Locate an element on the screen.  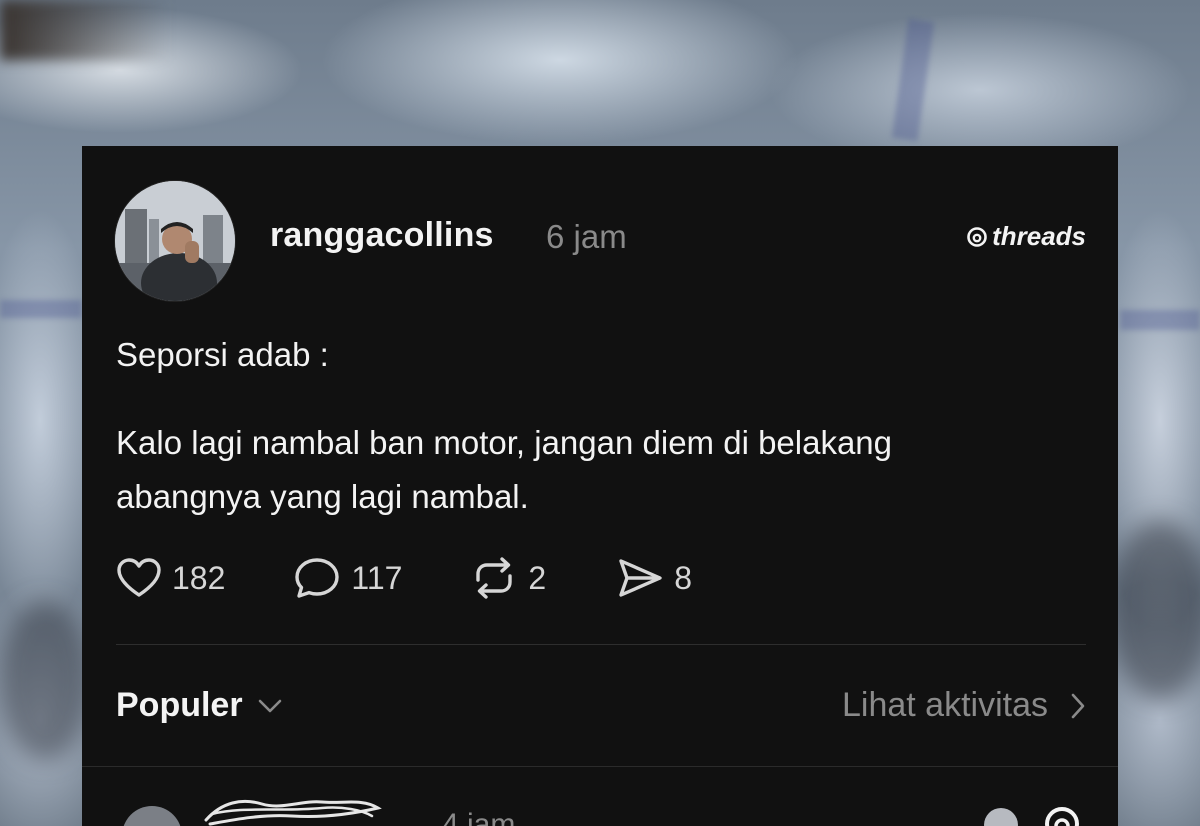
like-count: 182 is located at coordinates (199, 577).